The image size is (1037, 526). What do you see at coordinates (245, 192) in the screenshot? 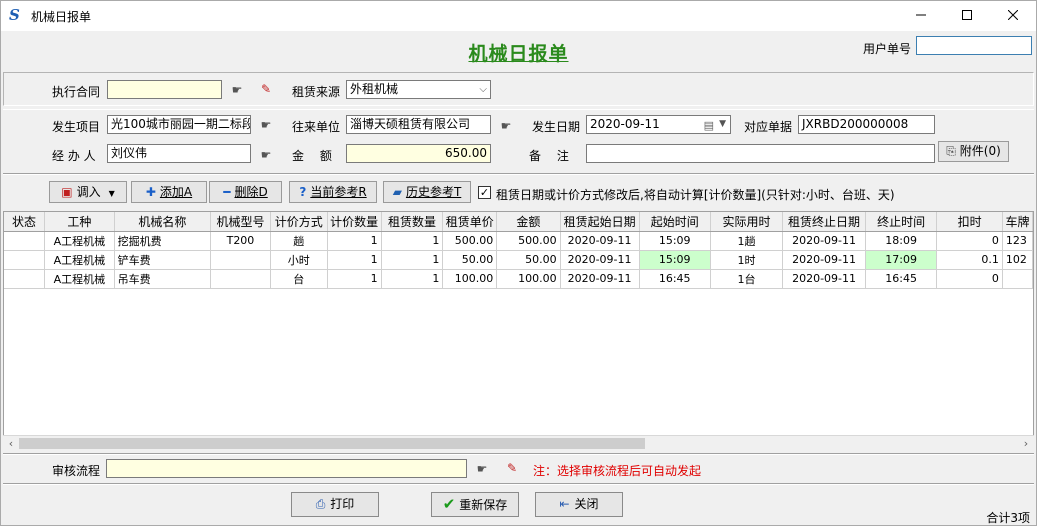
I see `delete-button: ━ 删除D` at bounding box center [245, 192].